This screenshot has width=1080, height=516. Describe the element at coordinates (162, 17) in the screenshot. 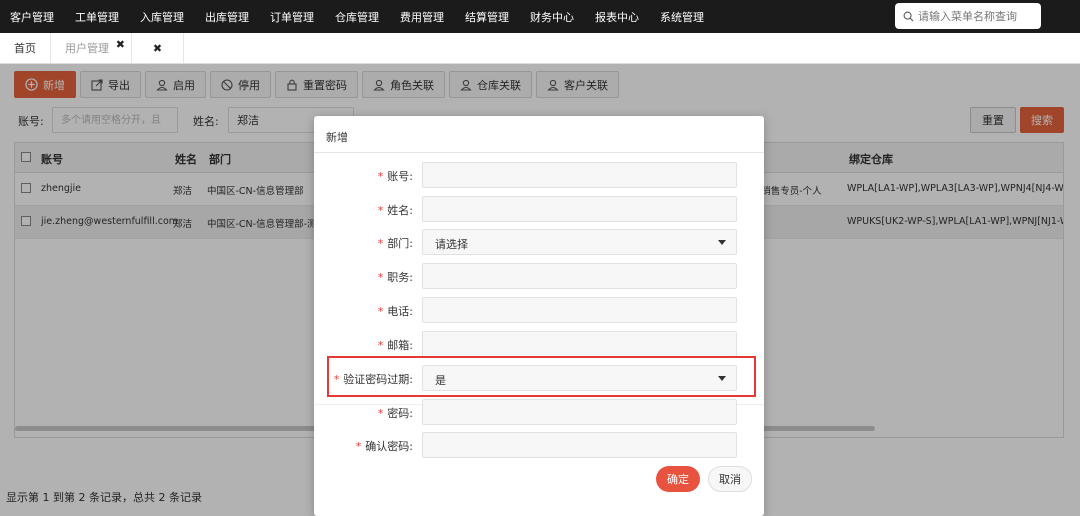

I see `nav-item-inbound: 入库管理` at that location.